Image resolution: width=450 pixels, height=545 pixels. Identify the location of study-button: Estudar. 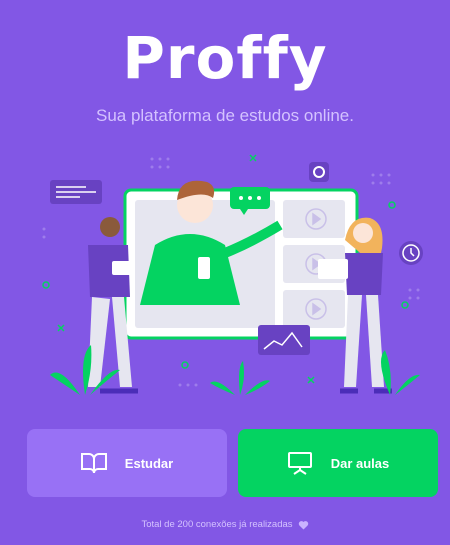
(127, 463).